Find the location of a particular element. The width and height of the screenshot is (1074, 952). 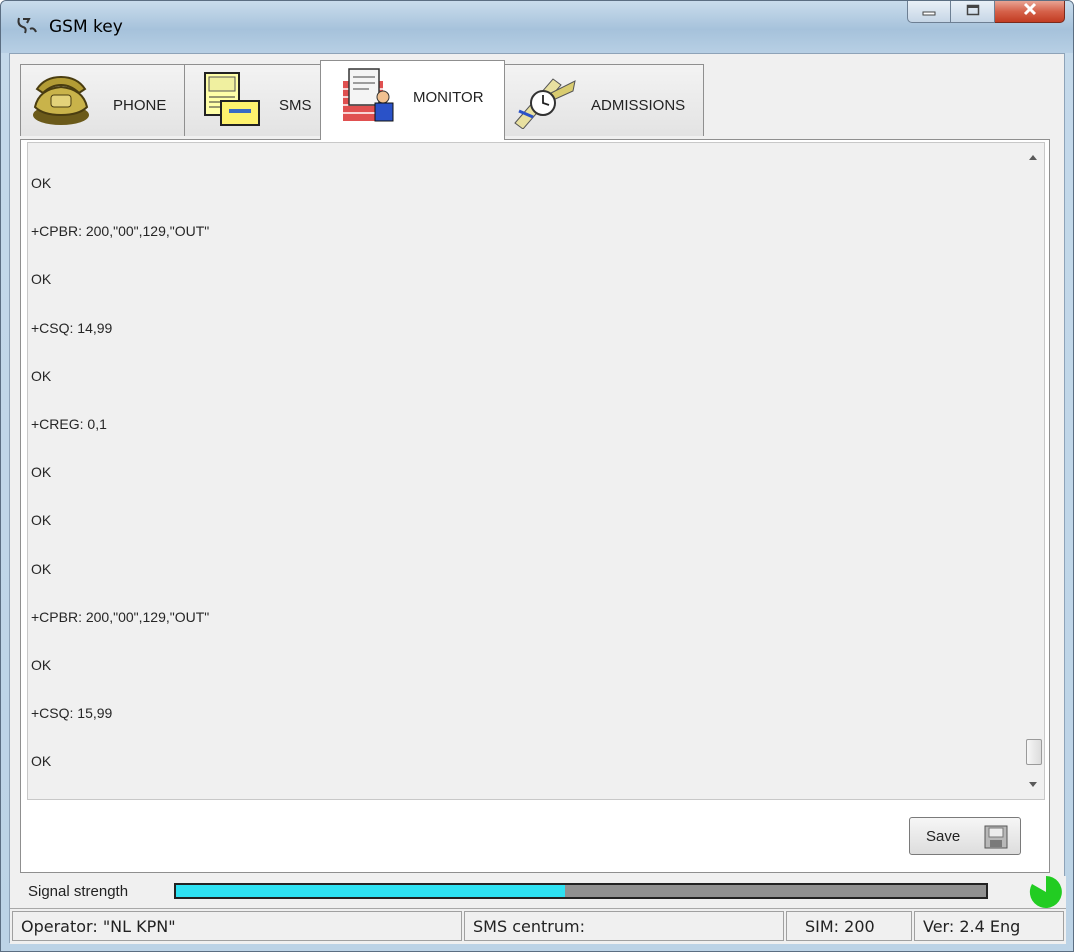

tab-sms: SMS is located at coordinates (253, 100).